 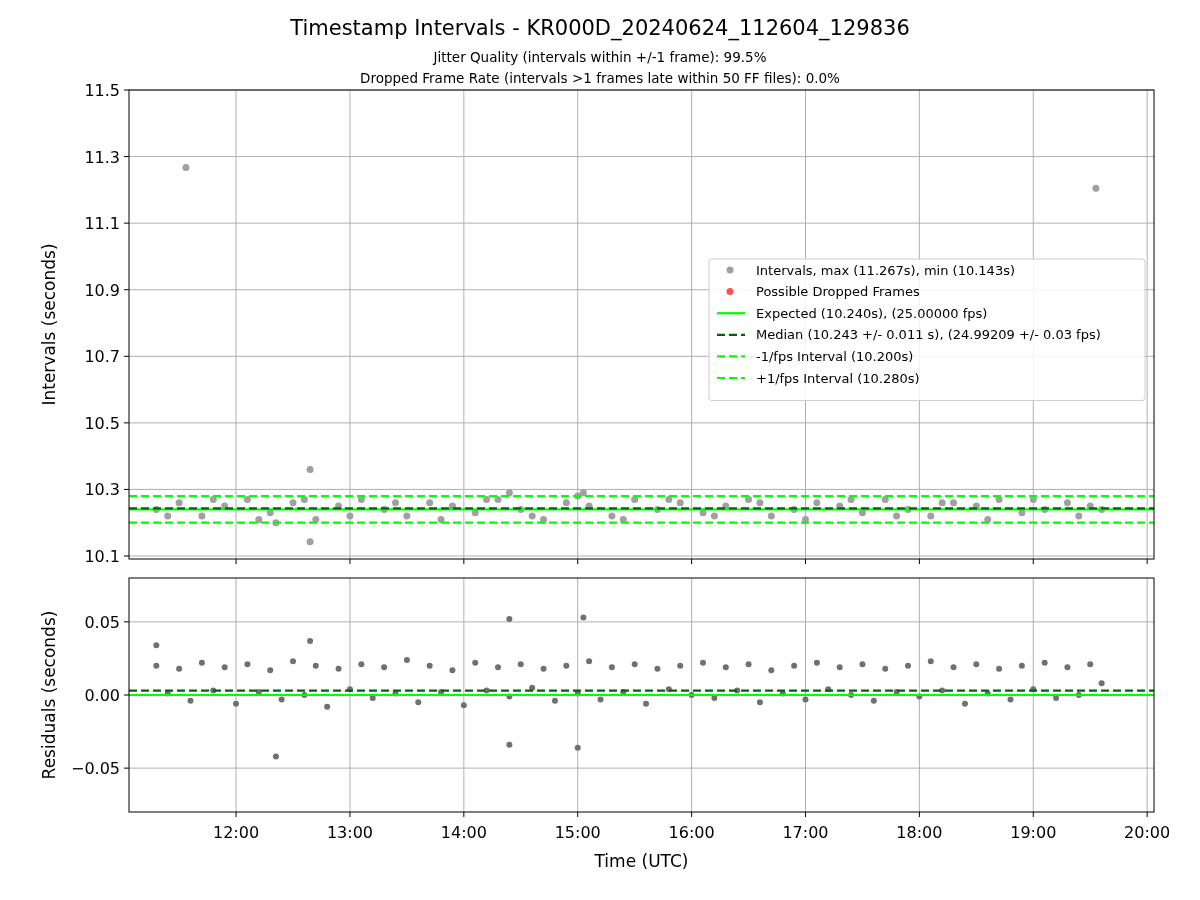 What do you see at coordinates (102, 490) in the screenshot?
I see `axis-tick-label: 10.3` at bounding box center [102, 490].